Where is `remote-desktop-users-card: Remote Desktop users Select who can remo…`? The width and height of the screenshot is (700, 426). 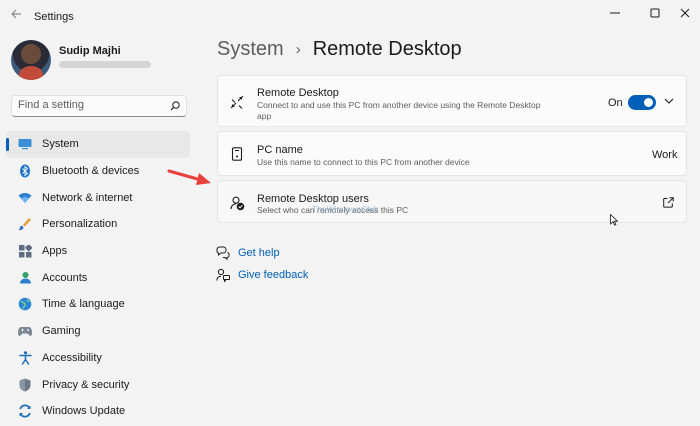 remote-desktop-users-card: Remote Desktop users Select who can remo… is located at coordinates (452, 203).